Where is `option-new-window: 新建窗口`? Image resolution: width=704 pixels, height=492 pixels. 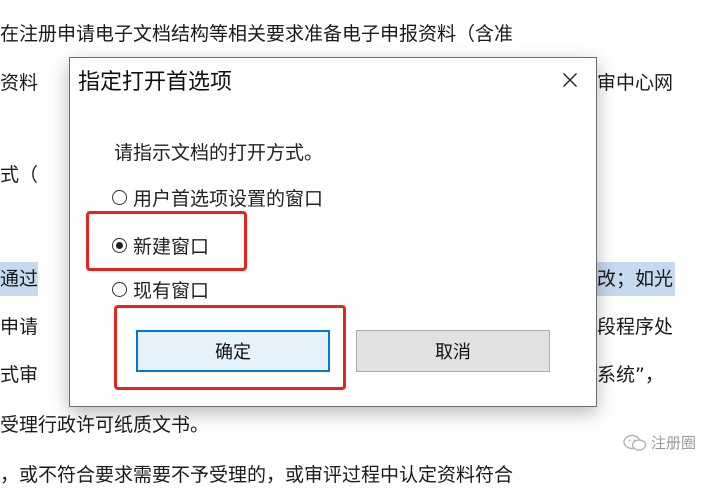
option-new-window: 新建窗口 is located at coordinates (160, 245).